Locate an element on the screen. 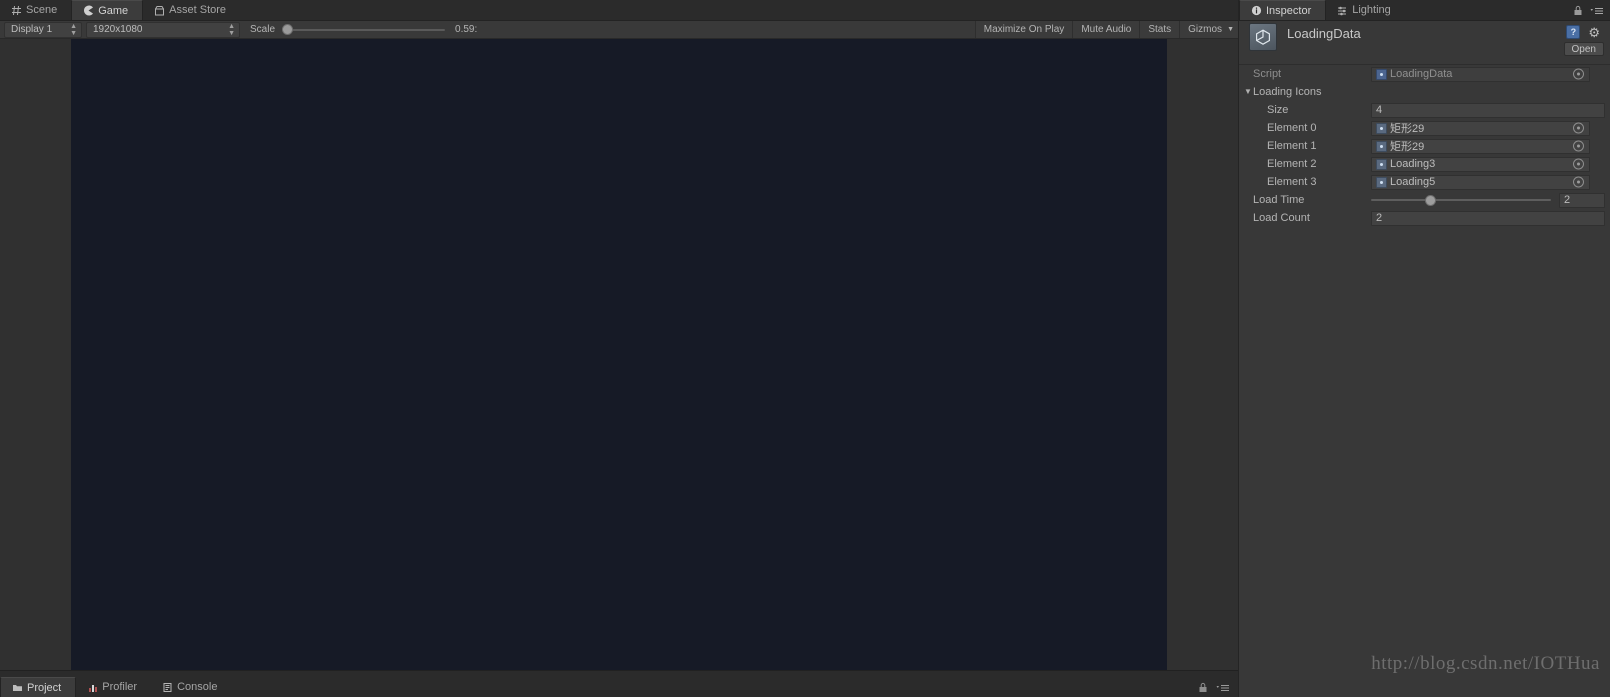  load-time-slider-track is located at coordinates (1461, 200).